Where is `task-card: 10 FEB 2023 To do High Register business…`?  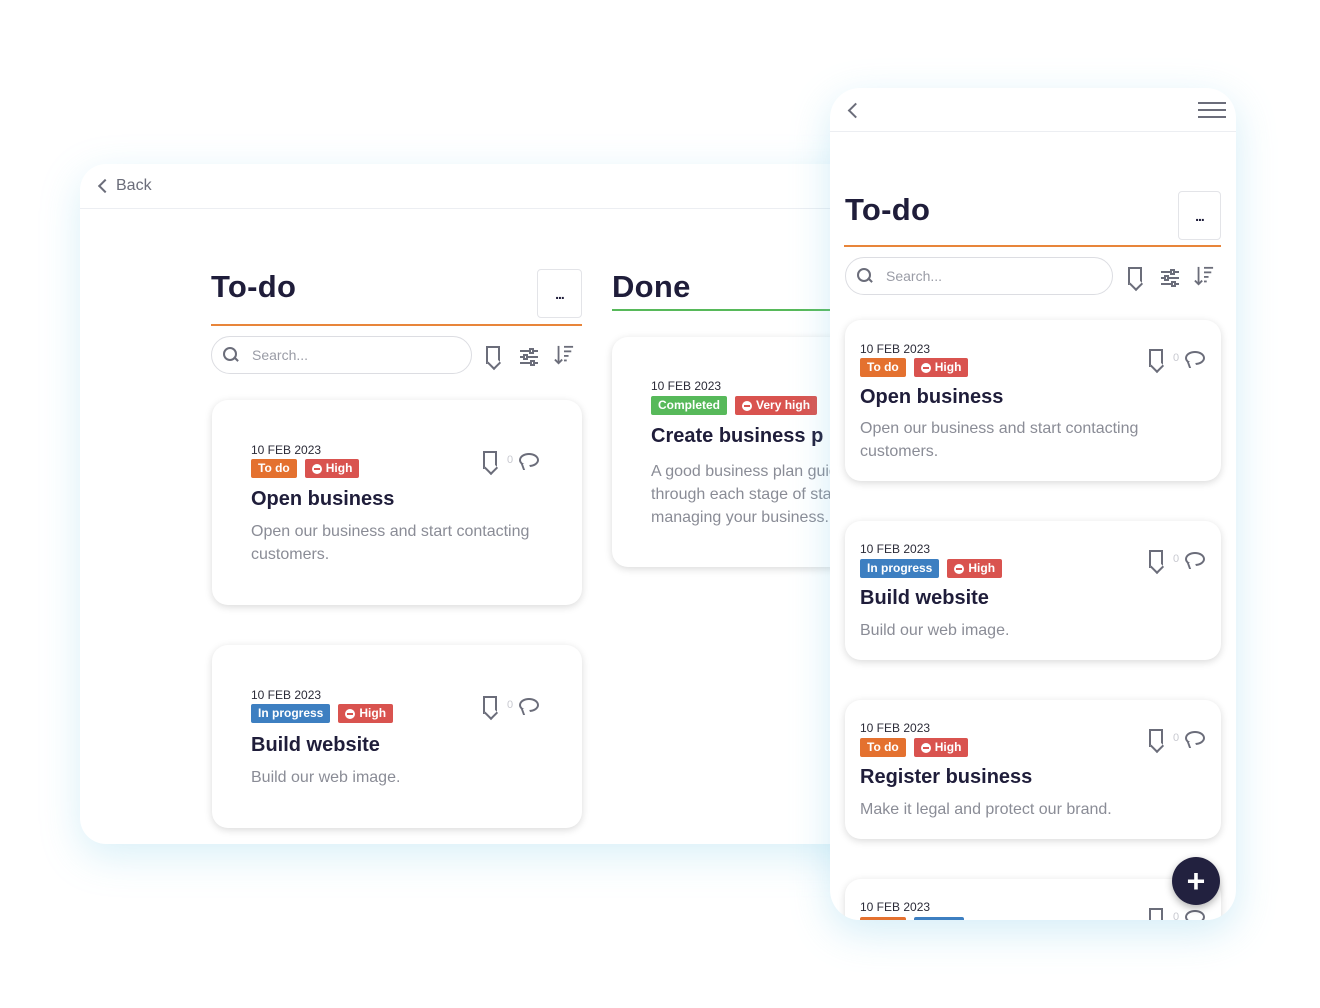 task-card: 10 FEB 2023 To do High Register business… is located at coordinates (1033, 769).